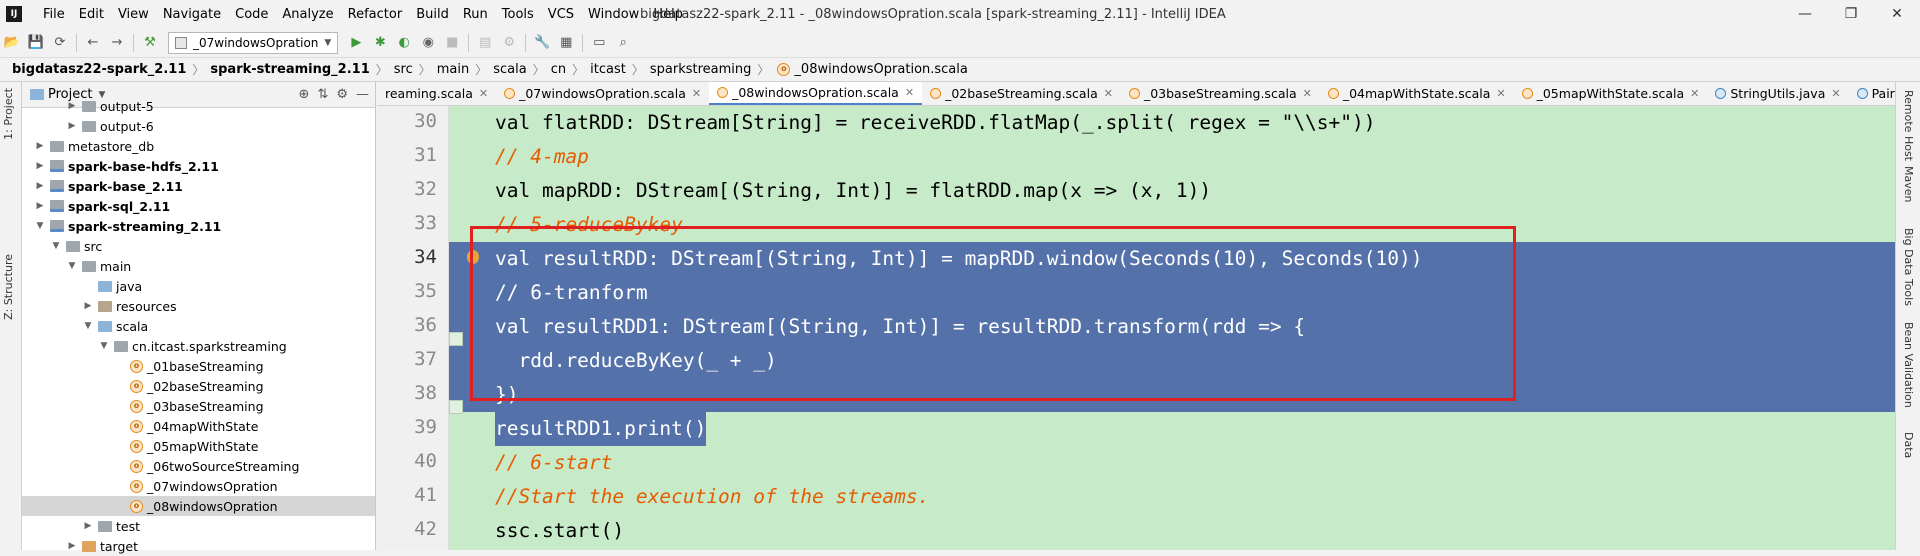  Describe the element at coordinates (198, 466) in the screenshot. I see `tree-item: o _06twoSourceStreaming` at that location.